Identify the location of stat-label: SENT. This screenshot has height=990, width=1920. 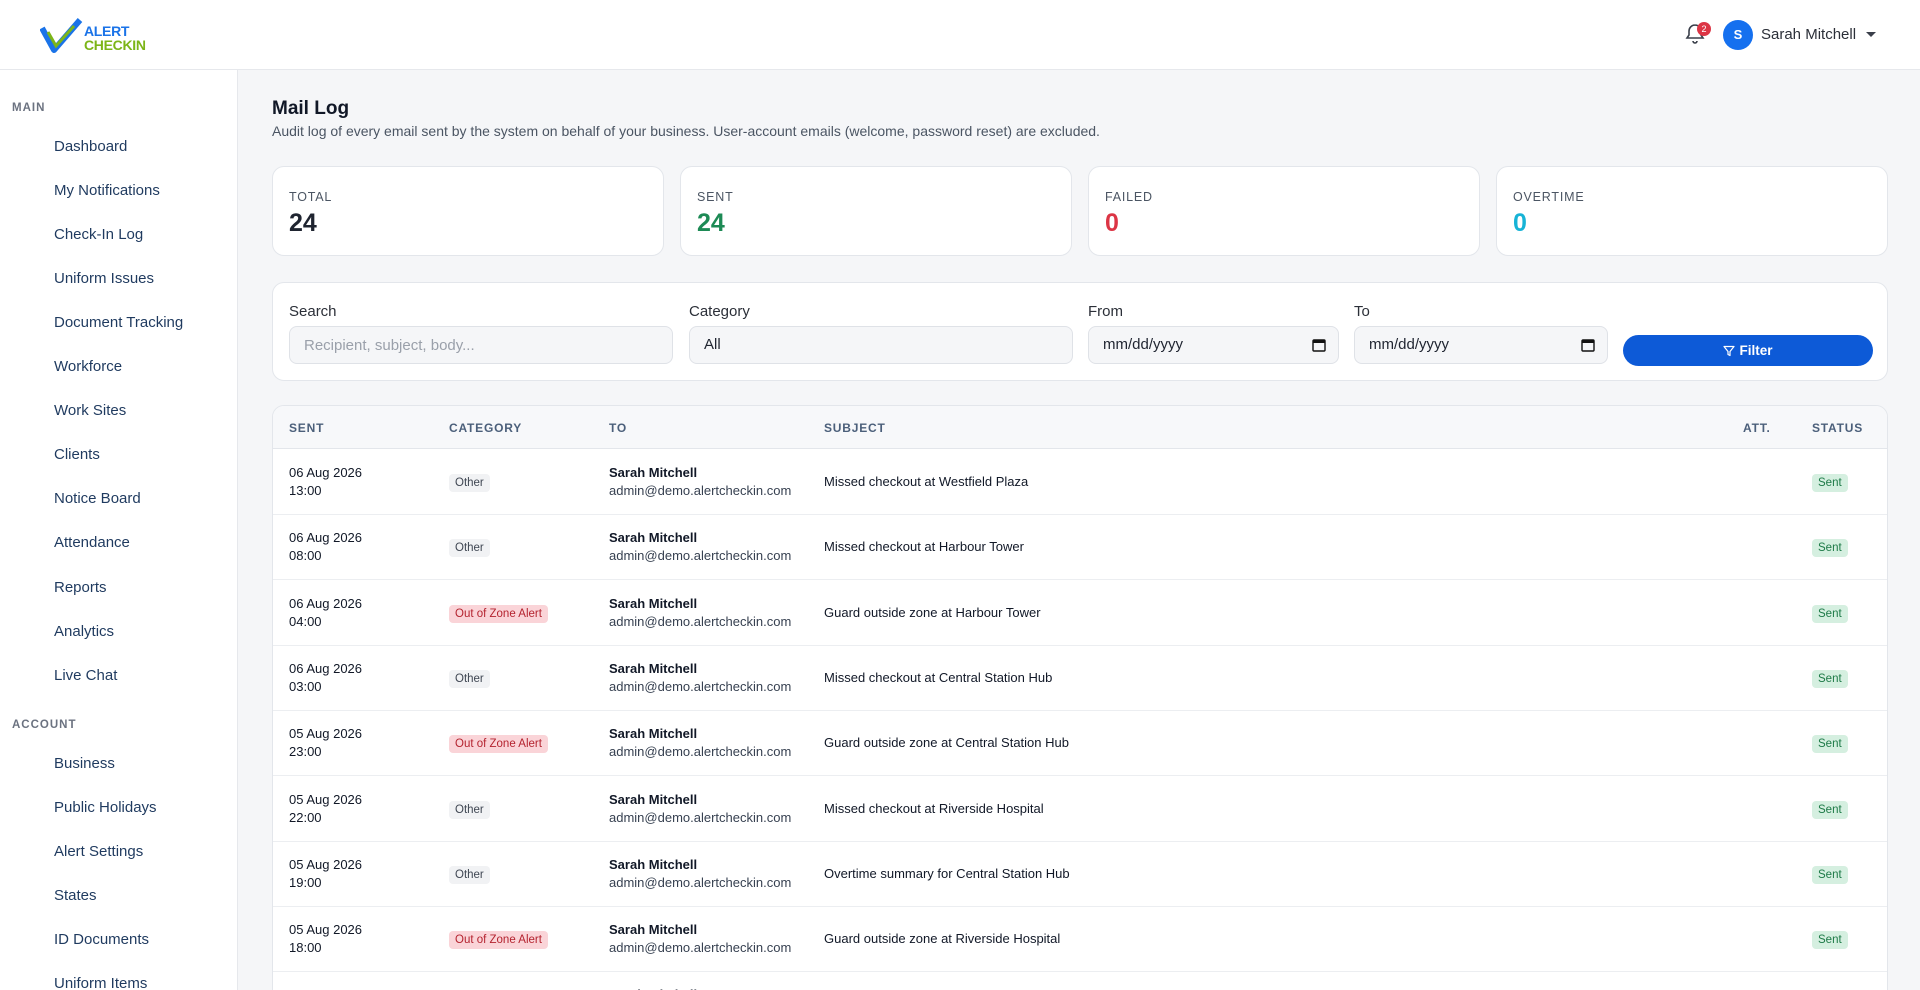
(715, 197).